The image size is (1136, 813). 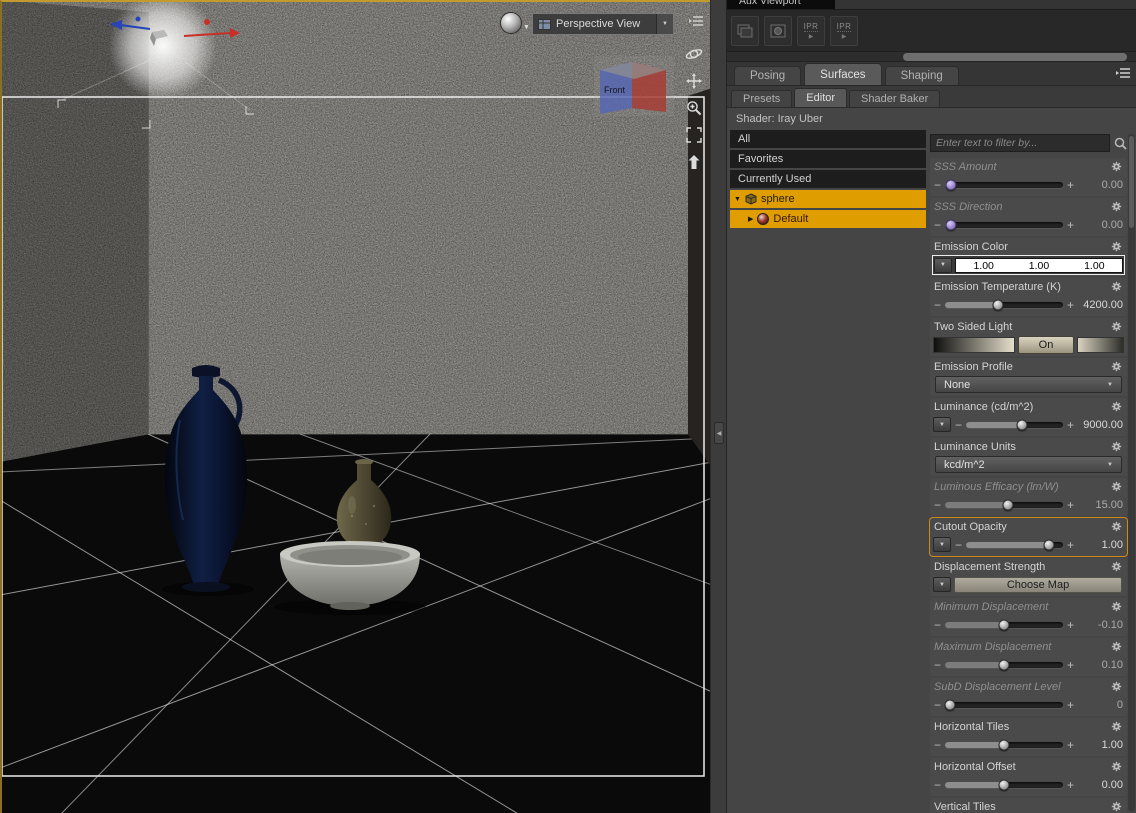 I want to click on vertical-scrollbar, so click(x=1131, y=472).